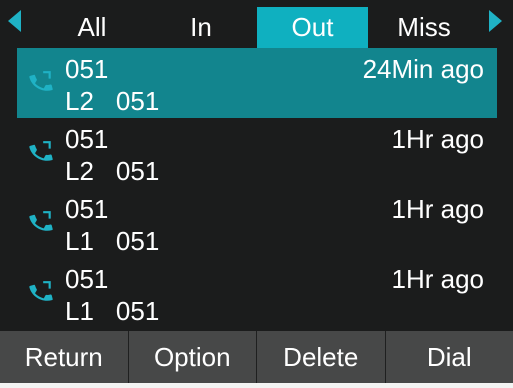 The image size is (513, 388). Describe the element at coordinates (201, 27) in the screenshot. I see `tab-in: In` at that location.